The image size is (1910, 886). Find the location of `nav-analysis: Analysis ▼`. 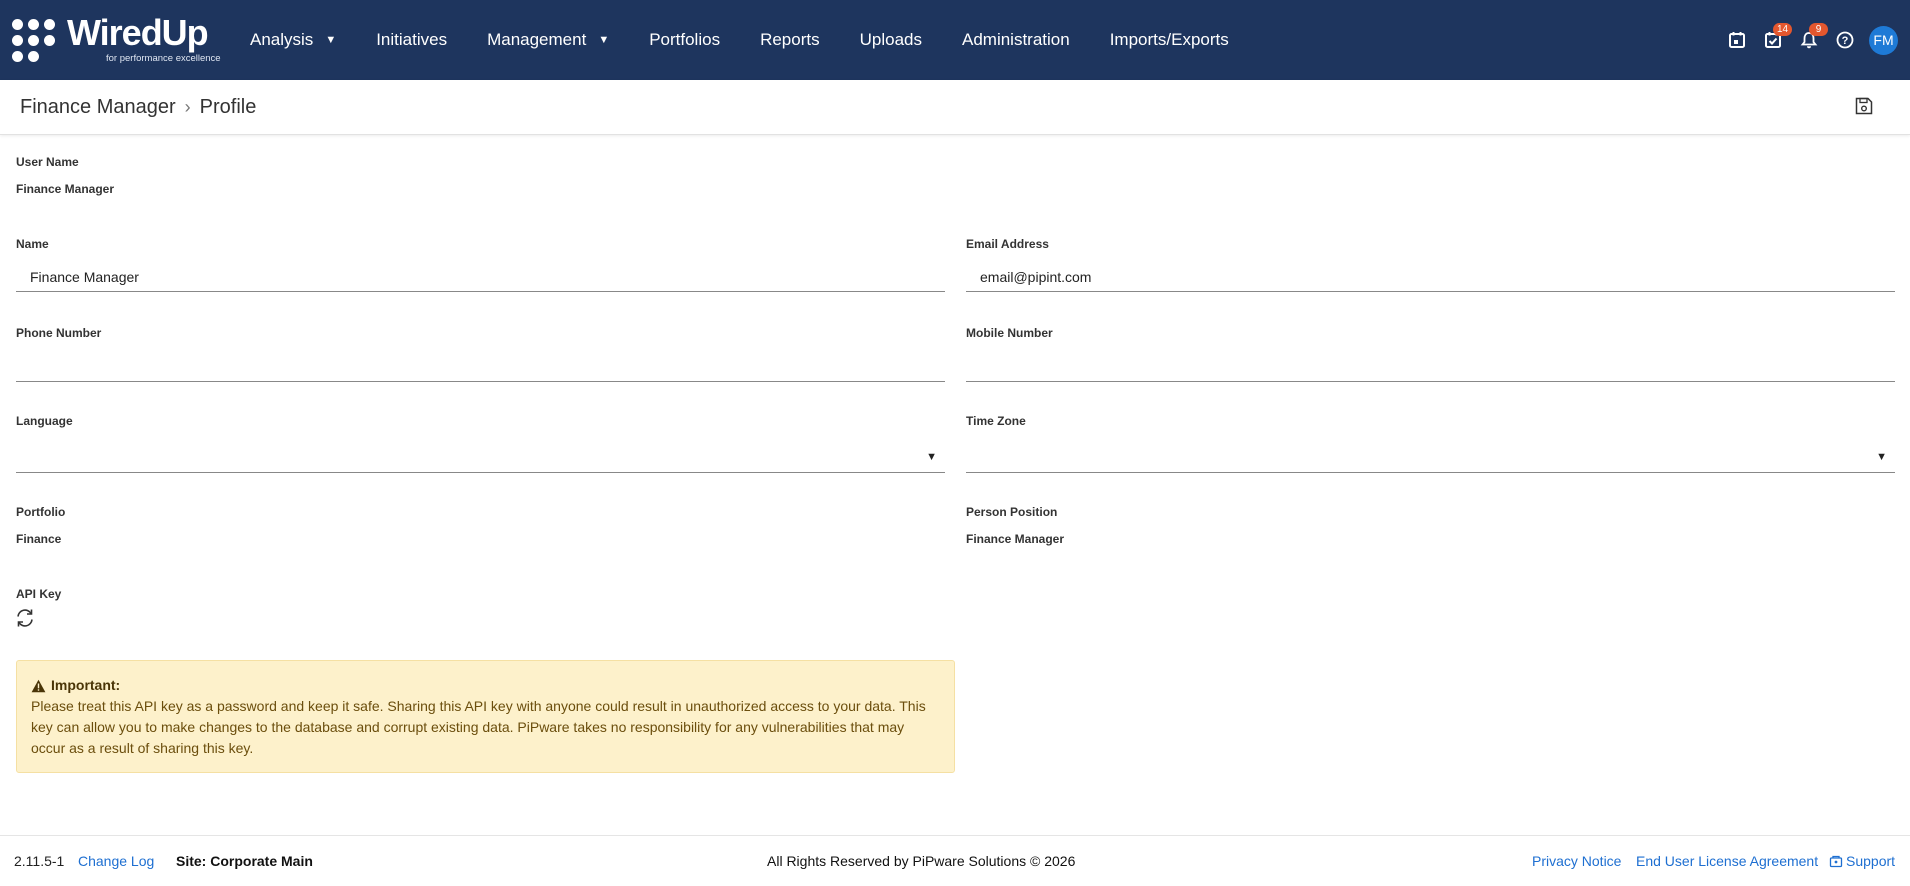

nav-analysis: Analysis ▼ is located at coordinates (293, 40).